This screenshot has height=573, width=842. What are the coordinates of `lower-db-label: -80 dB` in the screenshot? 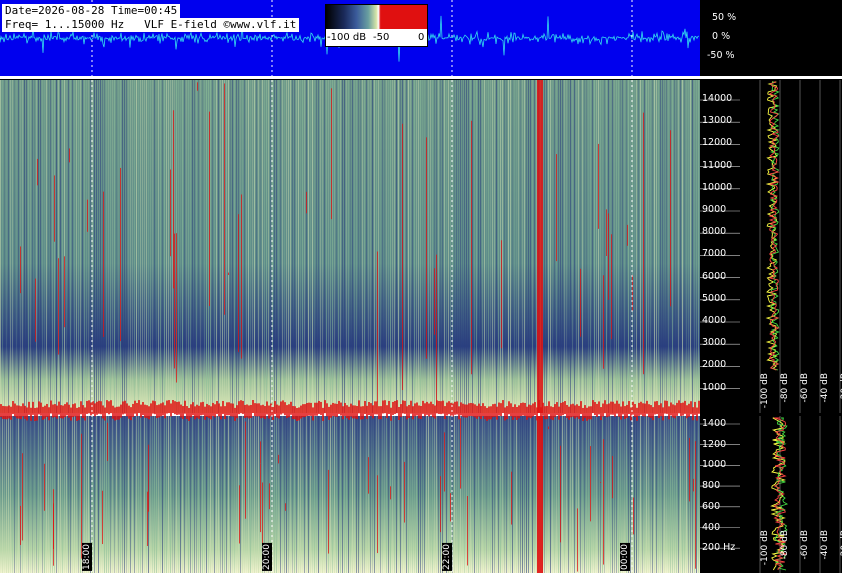 It's located at (785, 545).